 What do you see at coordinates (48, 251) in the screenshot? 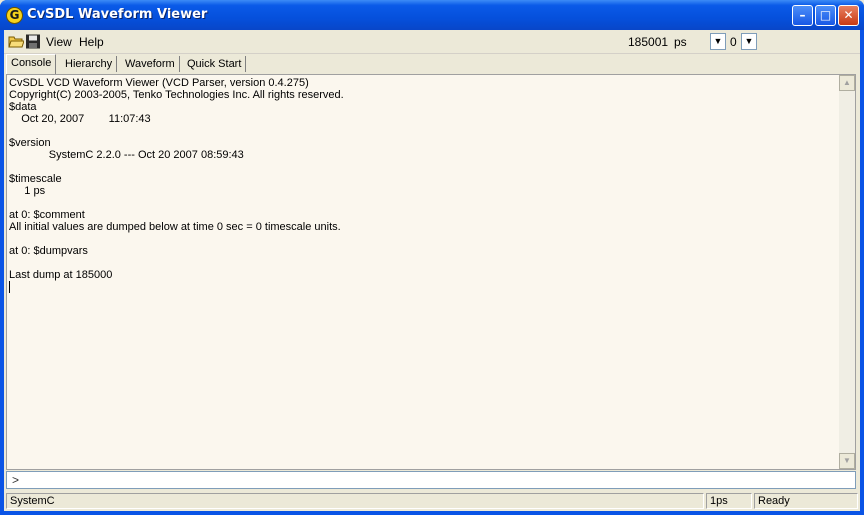
I see `console-line: at 0: $dumpvars` at bounding box center [48, 251].